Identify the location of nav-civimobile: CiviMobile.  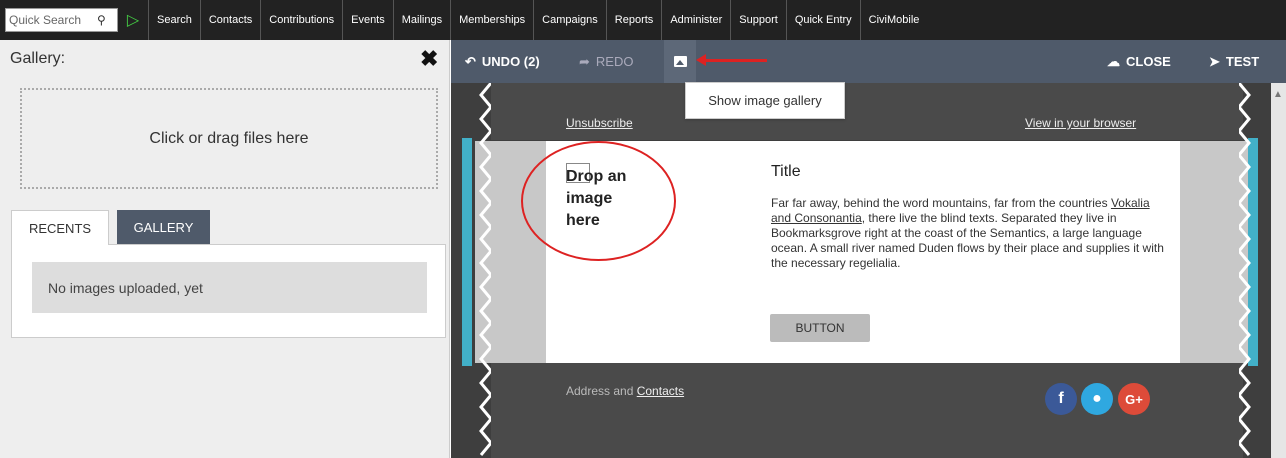
(893, 20).